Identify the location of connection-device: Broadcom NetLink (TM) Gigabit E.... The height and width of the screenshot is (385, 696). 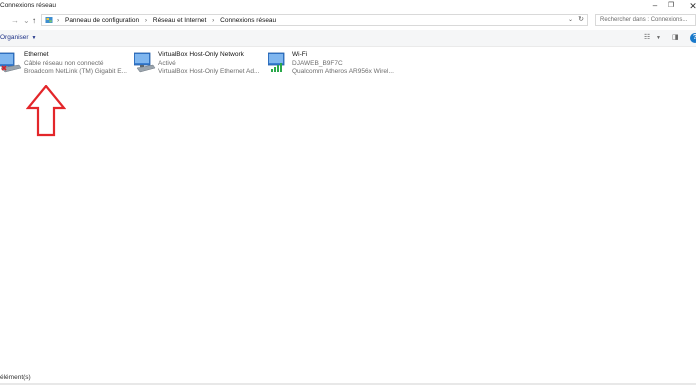
(75, 71).